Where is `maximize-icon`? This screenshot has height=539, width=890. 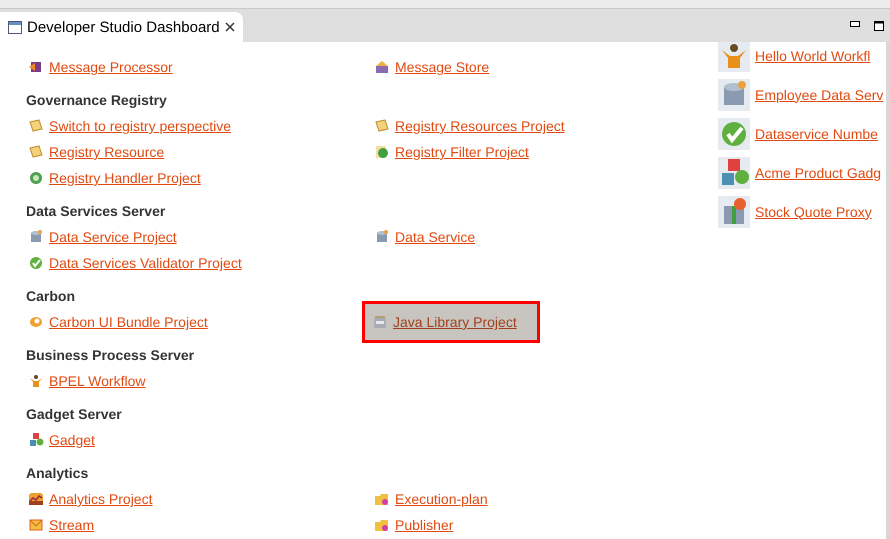
maximize-icon is located at coordinates (879, 25).